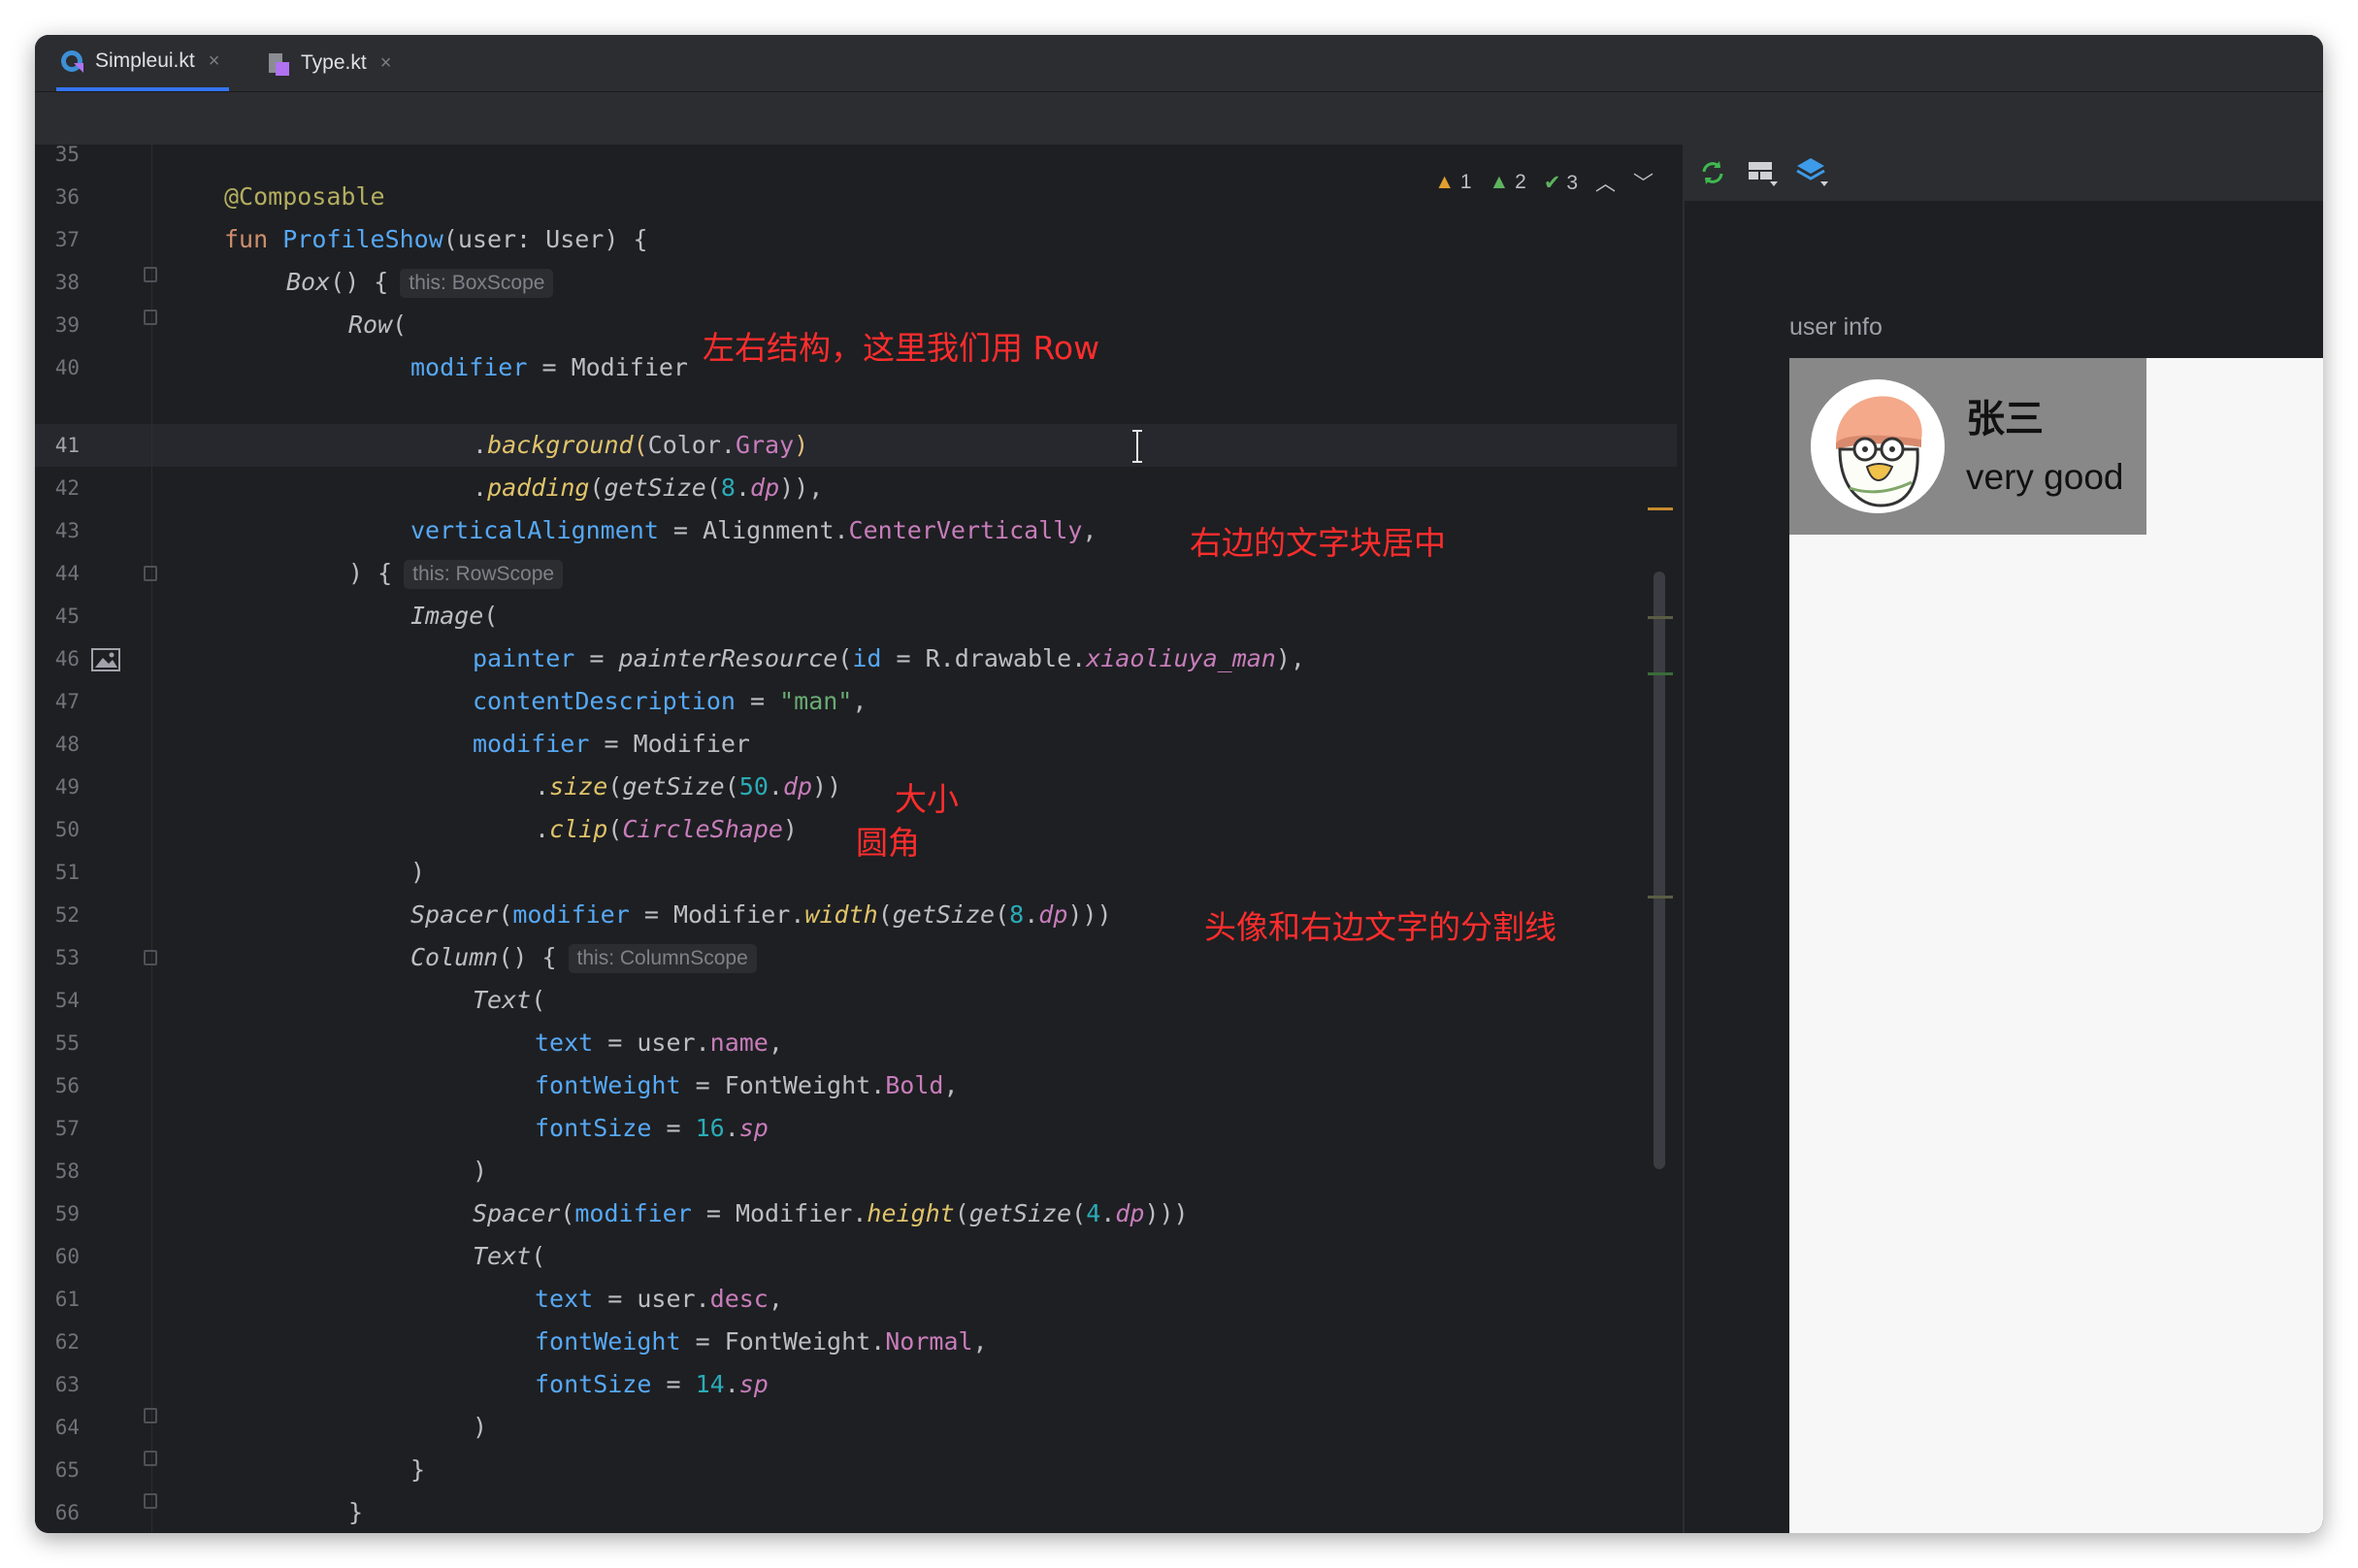  What do you see at coordinates (901, 348) in the screenshot?
I see `annotation-row: 左右结构，这里我们用 Row` at bounding box center [901, 348].